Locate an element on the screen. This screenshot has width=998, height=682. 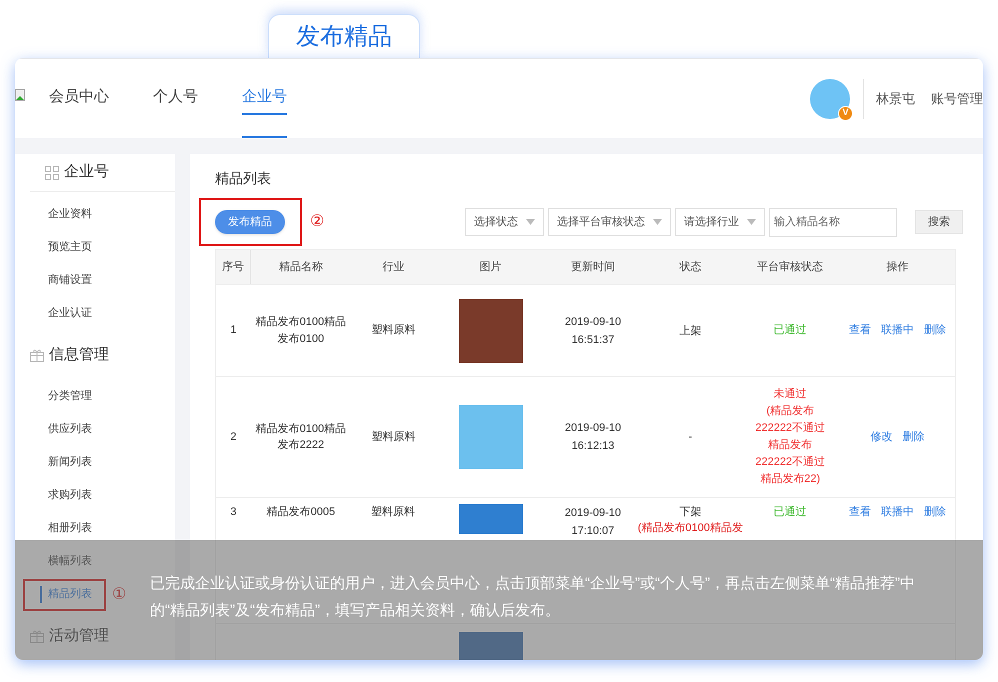
verified-badge: V is located at coordinates (845, 113).